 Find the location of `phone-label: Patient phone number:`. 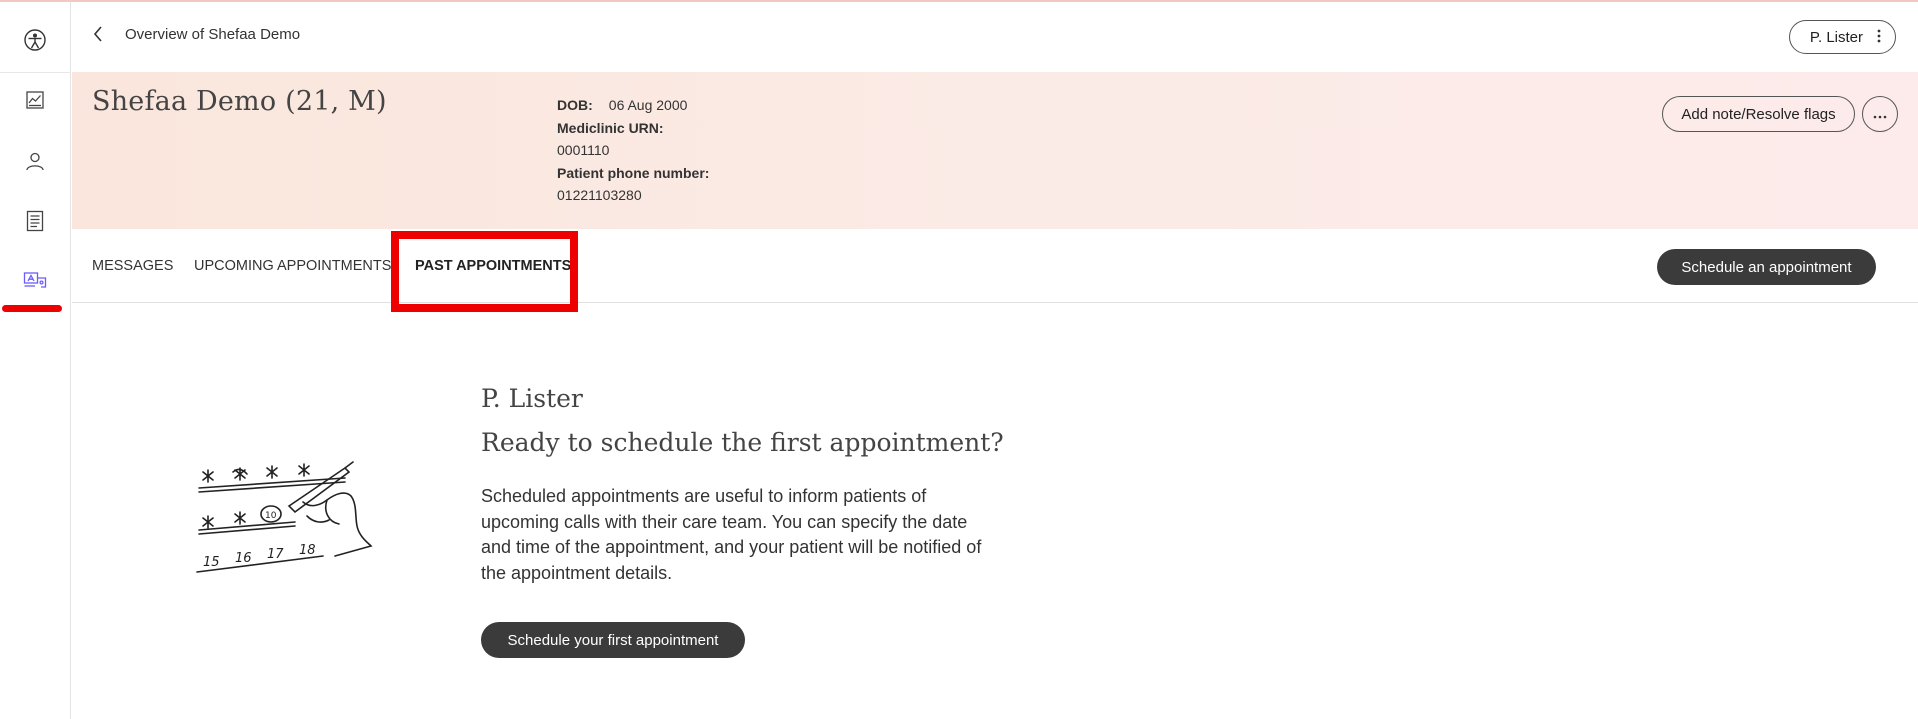

phone-label: Patient phone number: is located at coordinates (633, 172).